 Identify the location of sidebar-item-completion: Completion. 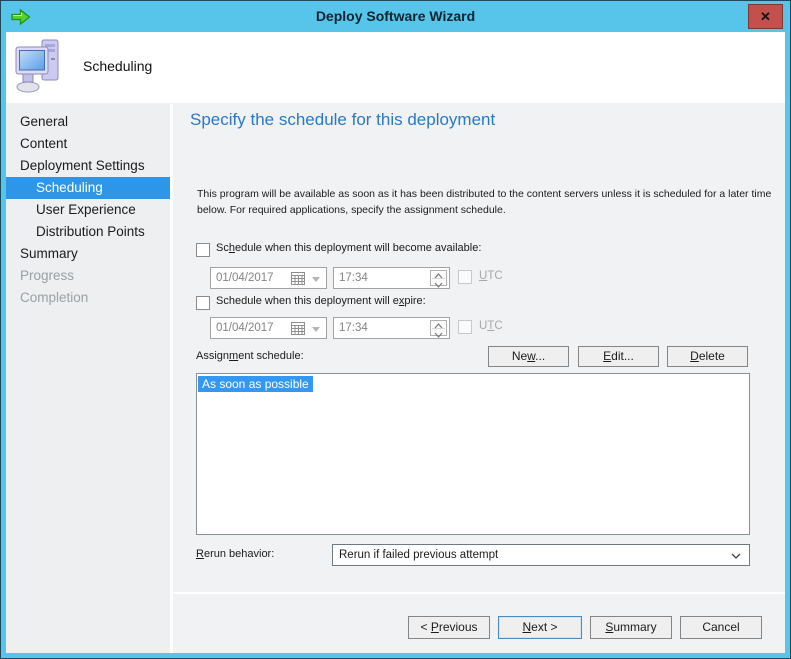
(54, 297).